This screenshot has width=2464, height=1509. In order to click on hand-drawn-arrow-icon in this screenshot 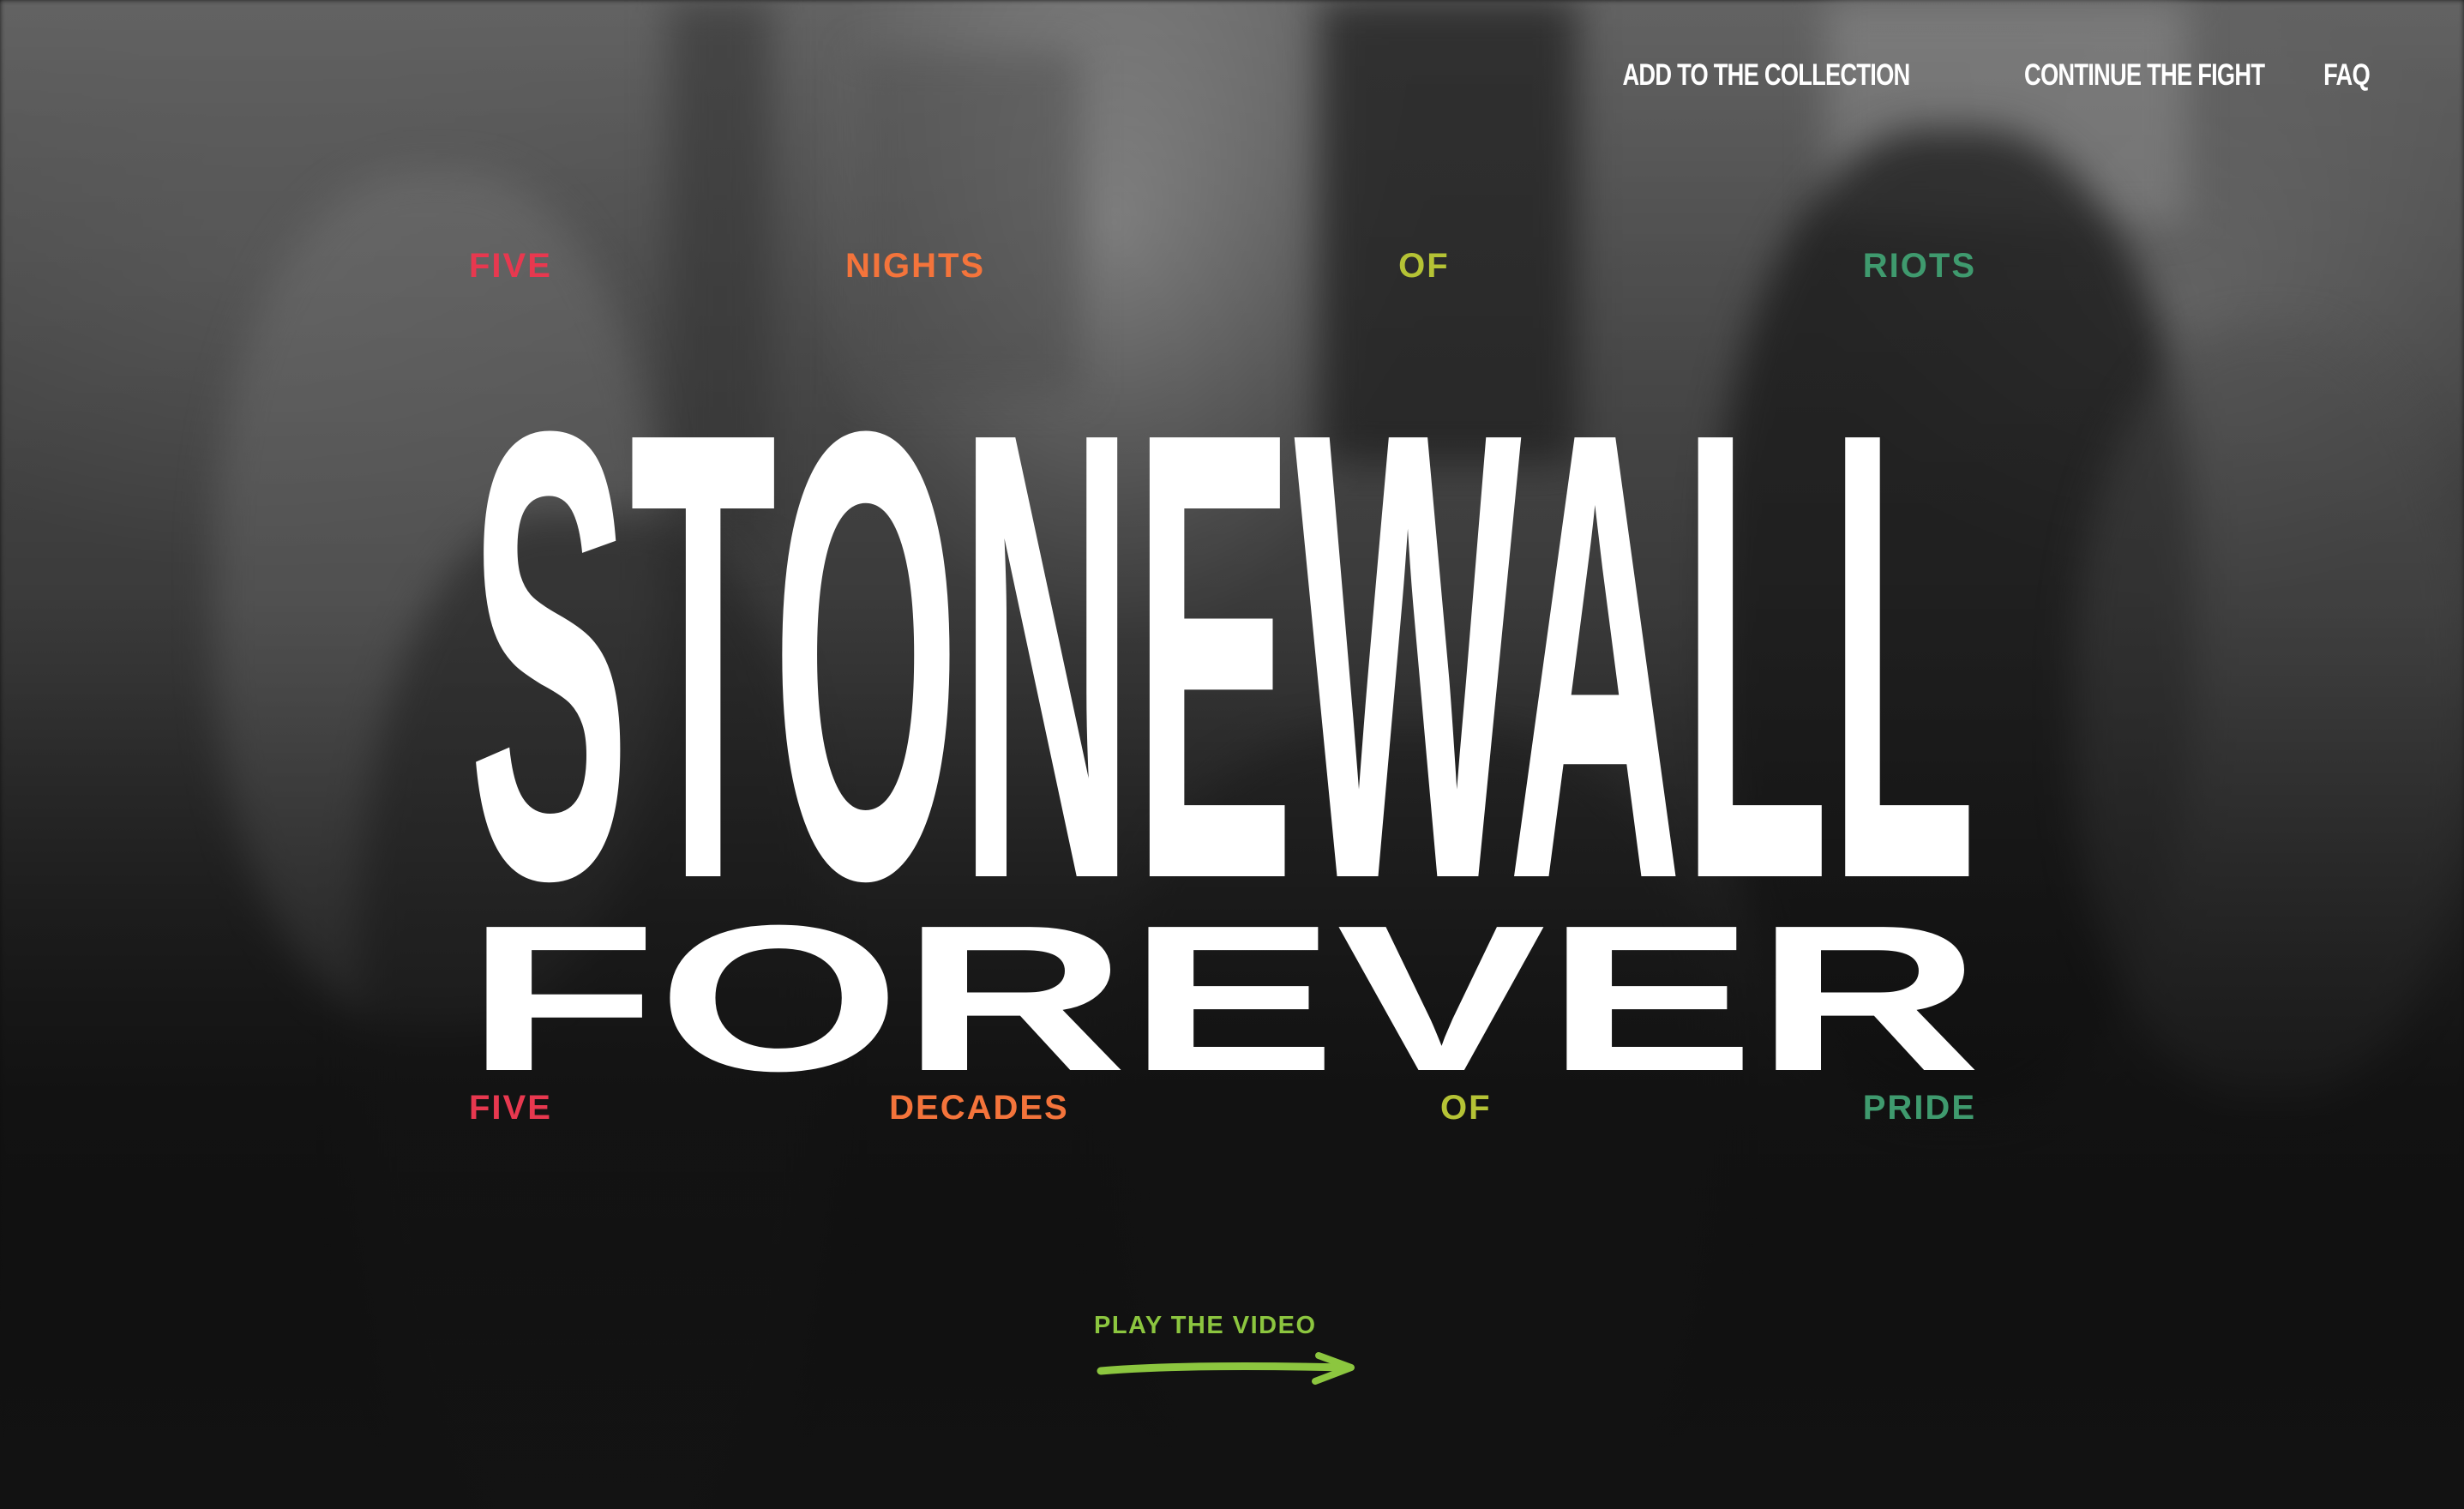, I will do `click(1226, 1368)`.